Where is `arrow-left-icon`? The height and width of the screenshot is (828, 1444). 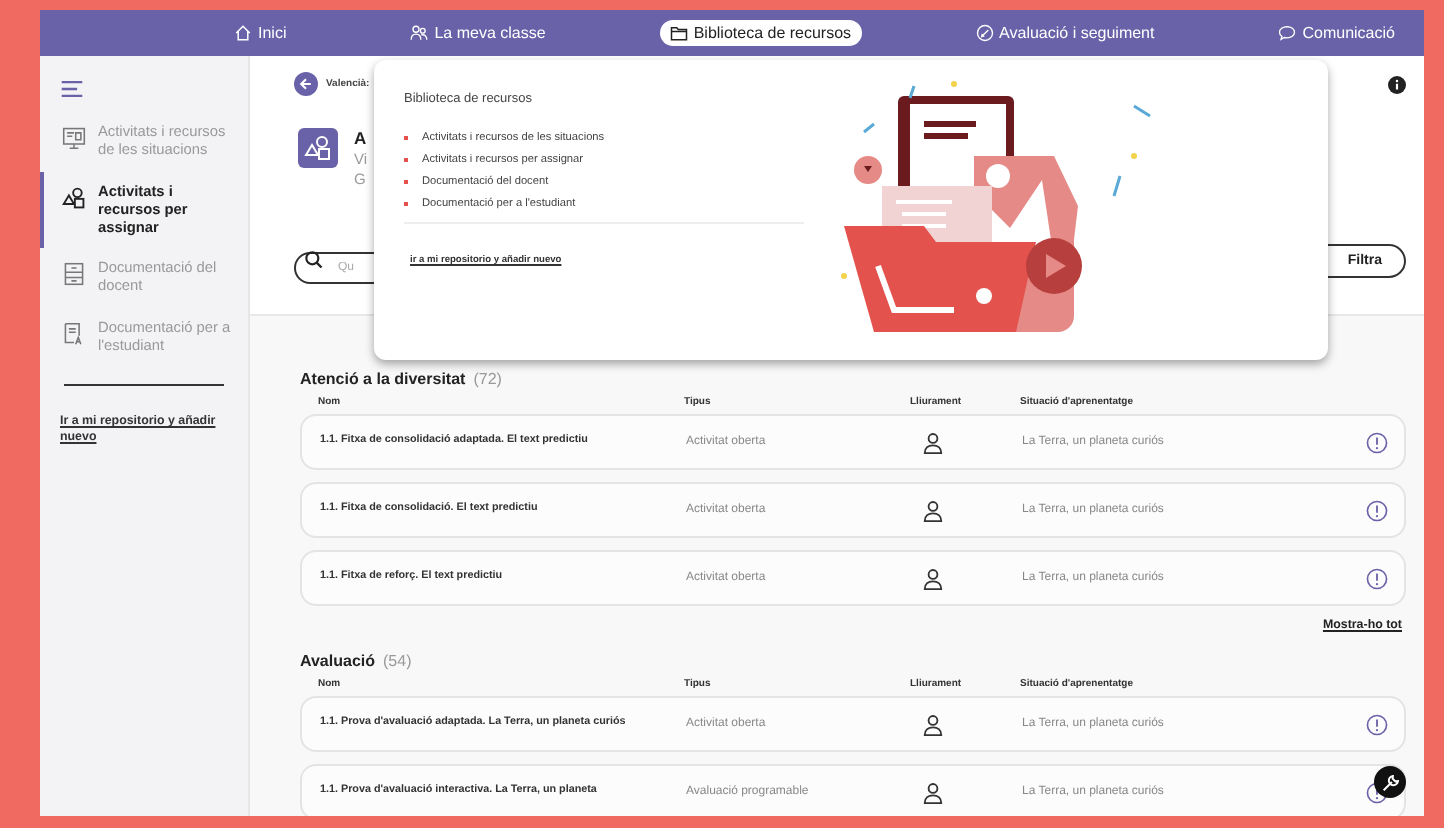
arrow-left-icon is located at coordinates (306, 84).